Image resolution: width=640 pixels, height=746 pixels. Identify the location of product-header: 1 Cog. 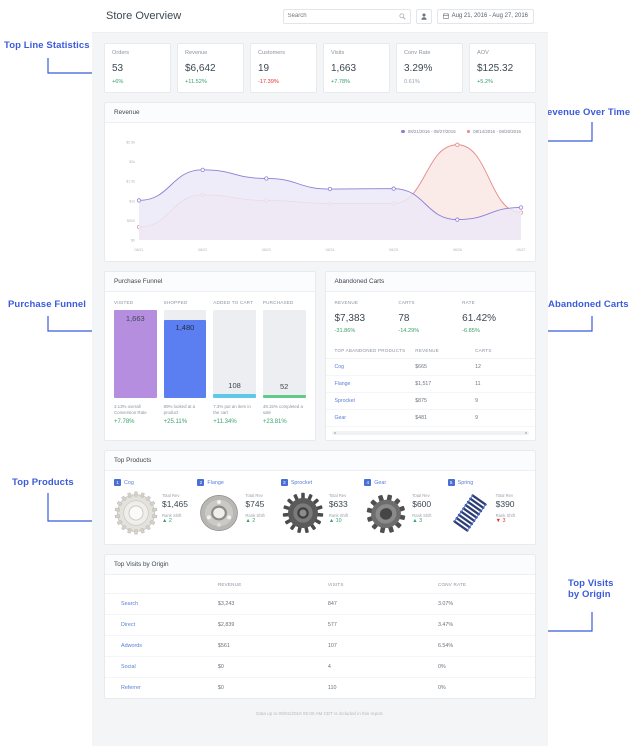
(153, 482).